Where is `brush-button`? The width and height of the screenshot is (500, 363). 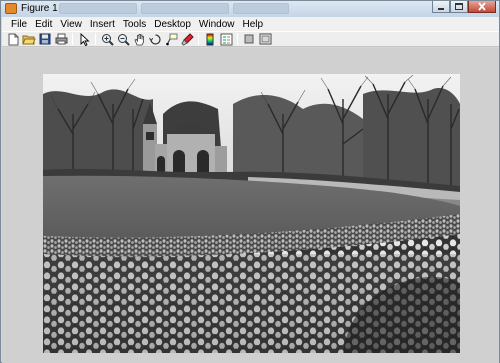 brush-button is located at coordinates (187, 39).